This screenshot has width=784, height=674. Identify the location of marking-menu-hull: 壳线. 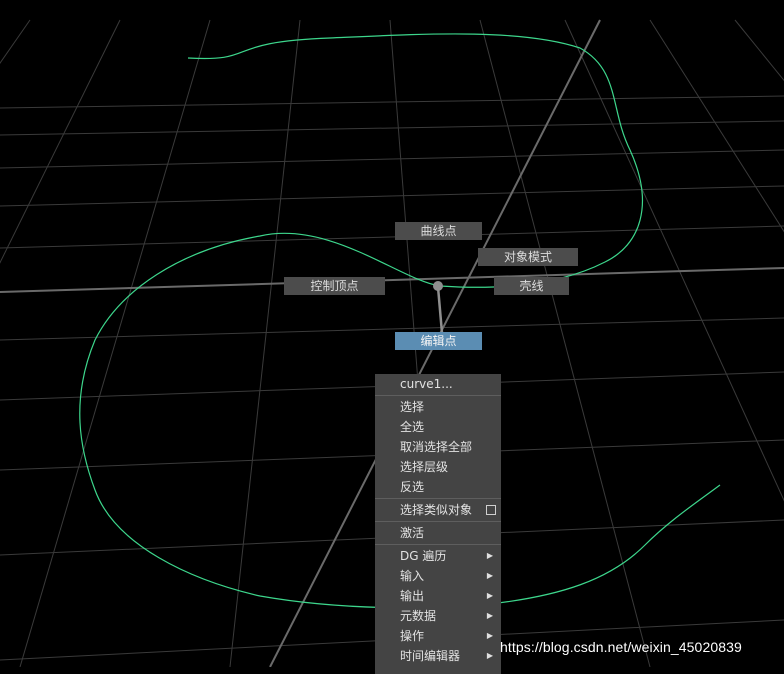
(531, 286).